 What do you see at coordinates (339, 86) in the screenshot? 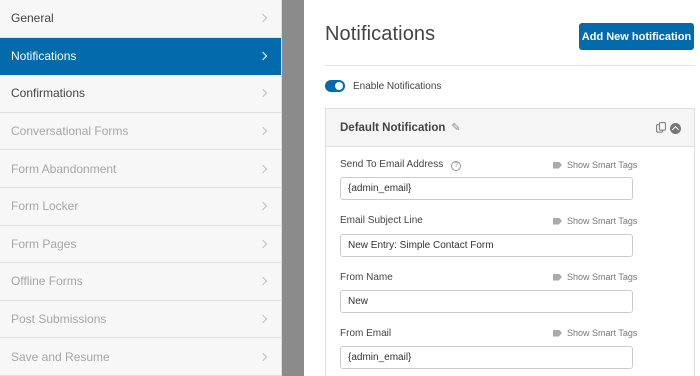
I see `toggle-knob` at bounding box center [339, 86].